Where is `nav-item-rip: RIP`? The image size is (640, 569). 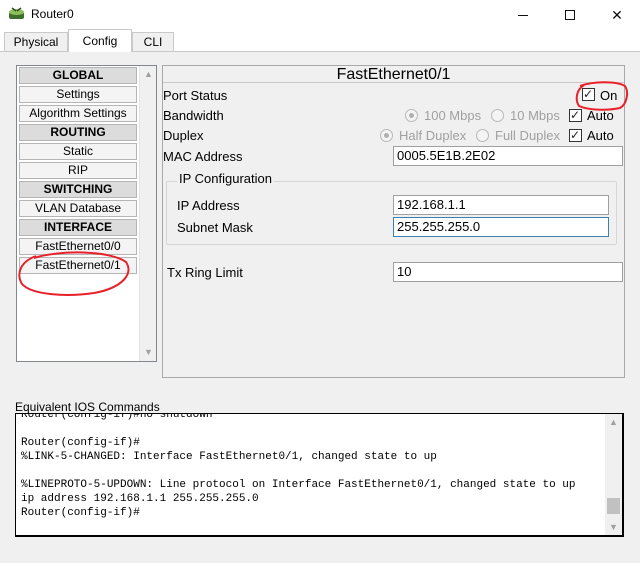 nav-item-rip: RIP is located at coordinates (78, 170).